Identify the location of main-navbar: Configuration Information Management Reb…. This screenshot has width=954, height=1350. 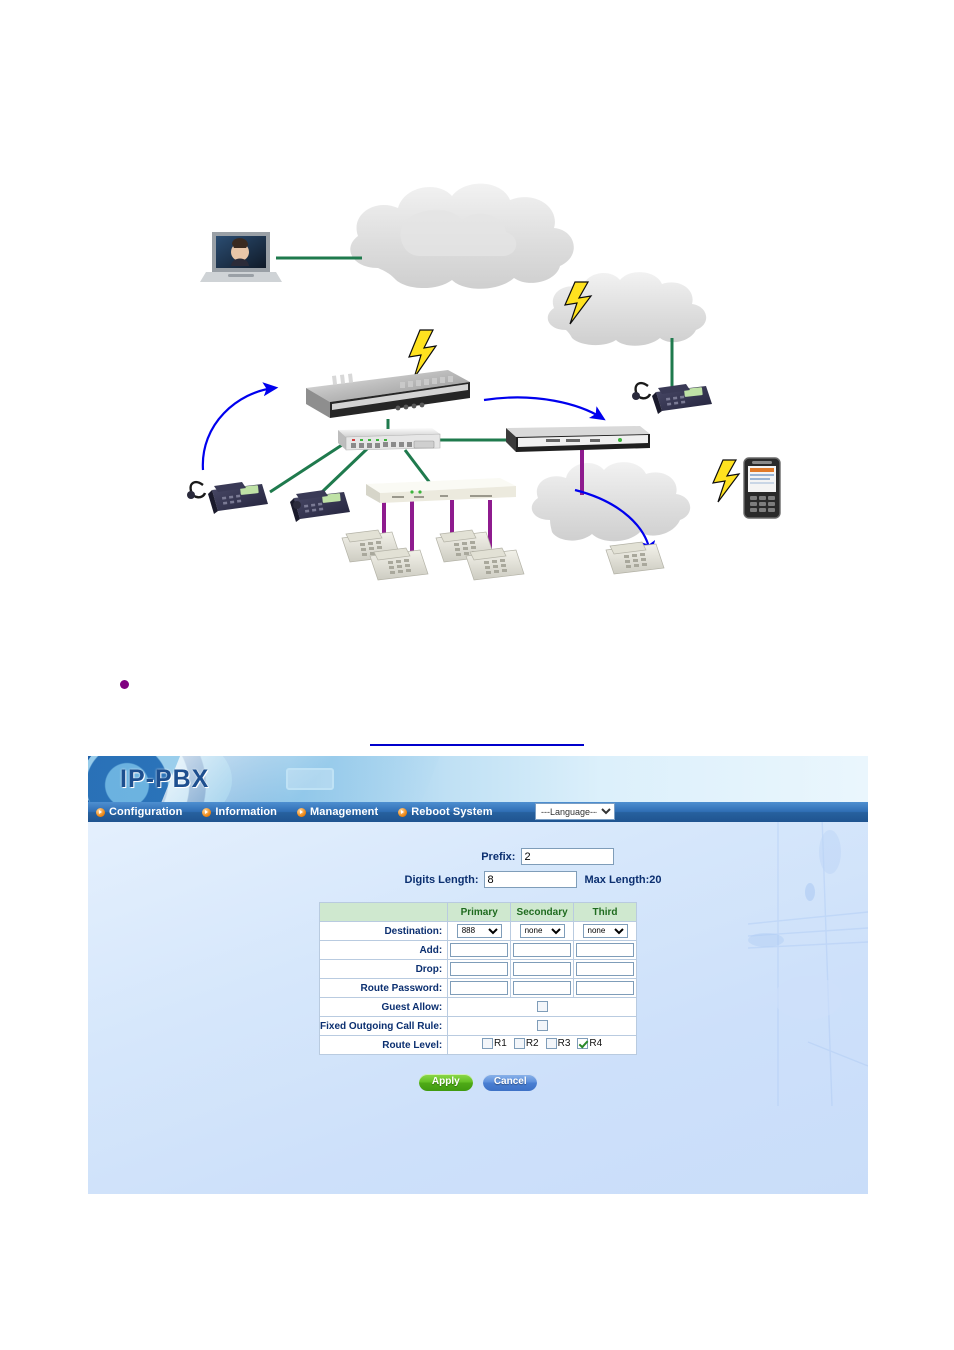
(478, 812).